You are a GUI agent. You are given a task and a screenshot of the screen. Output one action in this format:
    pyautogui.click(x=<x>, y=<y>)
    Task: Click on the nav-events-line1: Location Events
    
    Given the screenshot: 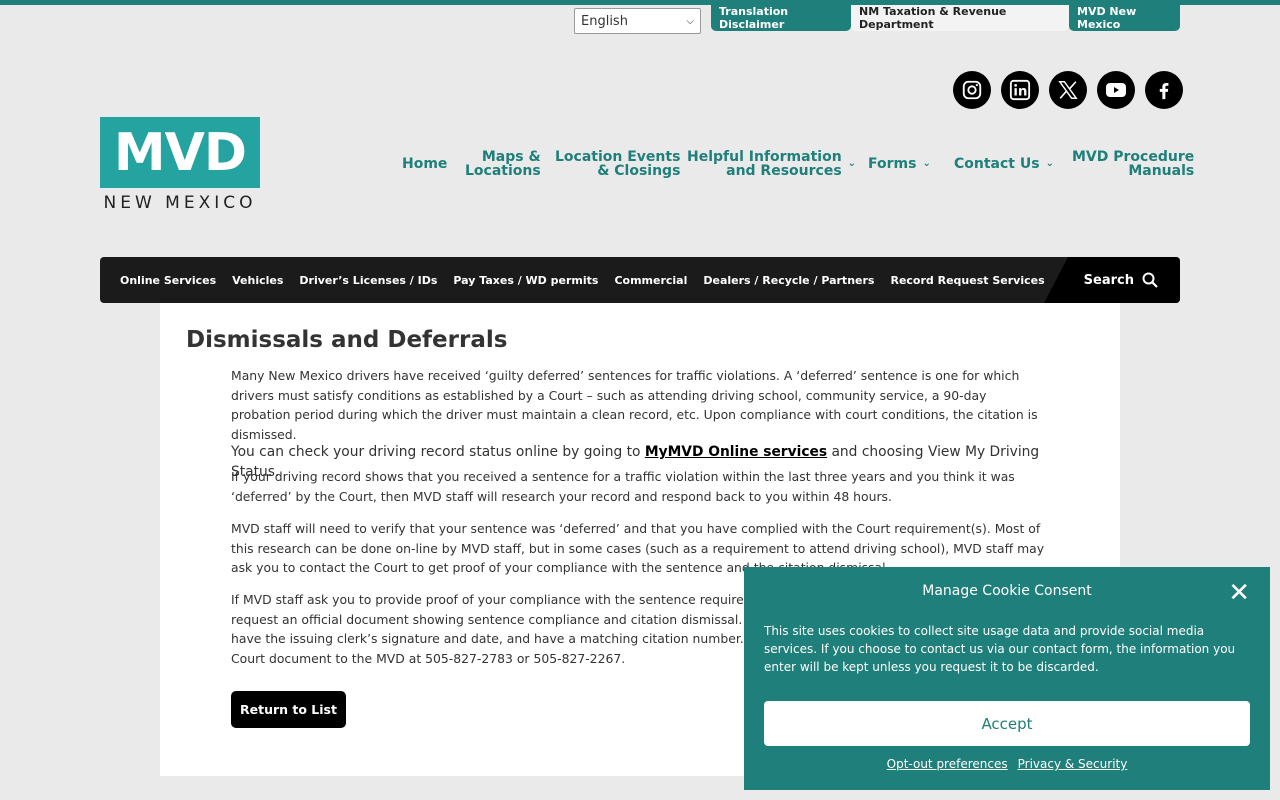 What is the action you would take?
    pyautogui.click(x=618, y=157)
    